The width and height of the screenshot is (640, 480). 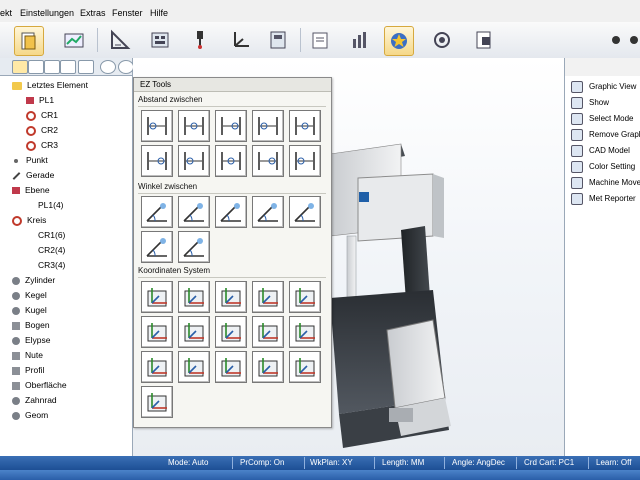 I want to click on status-angle: Angle: AngDec, so click(x=478, y=462).